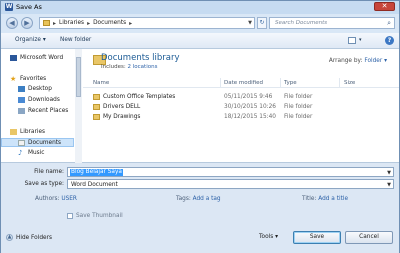  I want to click on tags-label: Tags:, so click(183, 199).